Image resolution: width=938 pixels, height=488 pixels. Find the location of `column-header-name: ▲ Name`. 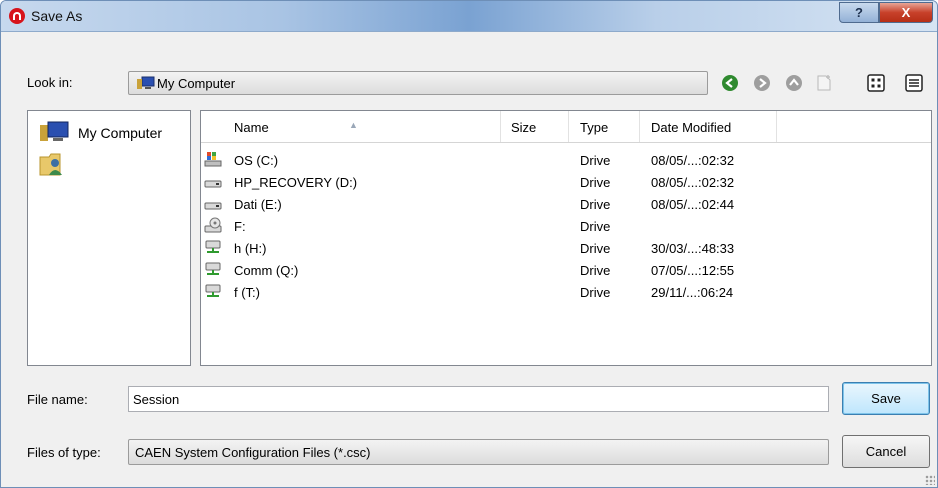

column-header-name: ▲ Name is located at coordinates (351, 126).